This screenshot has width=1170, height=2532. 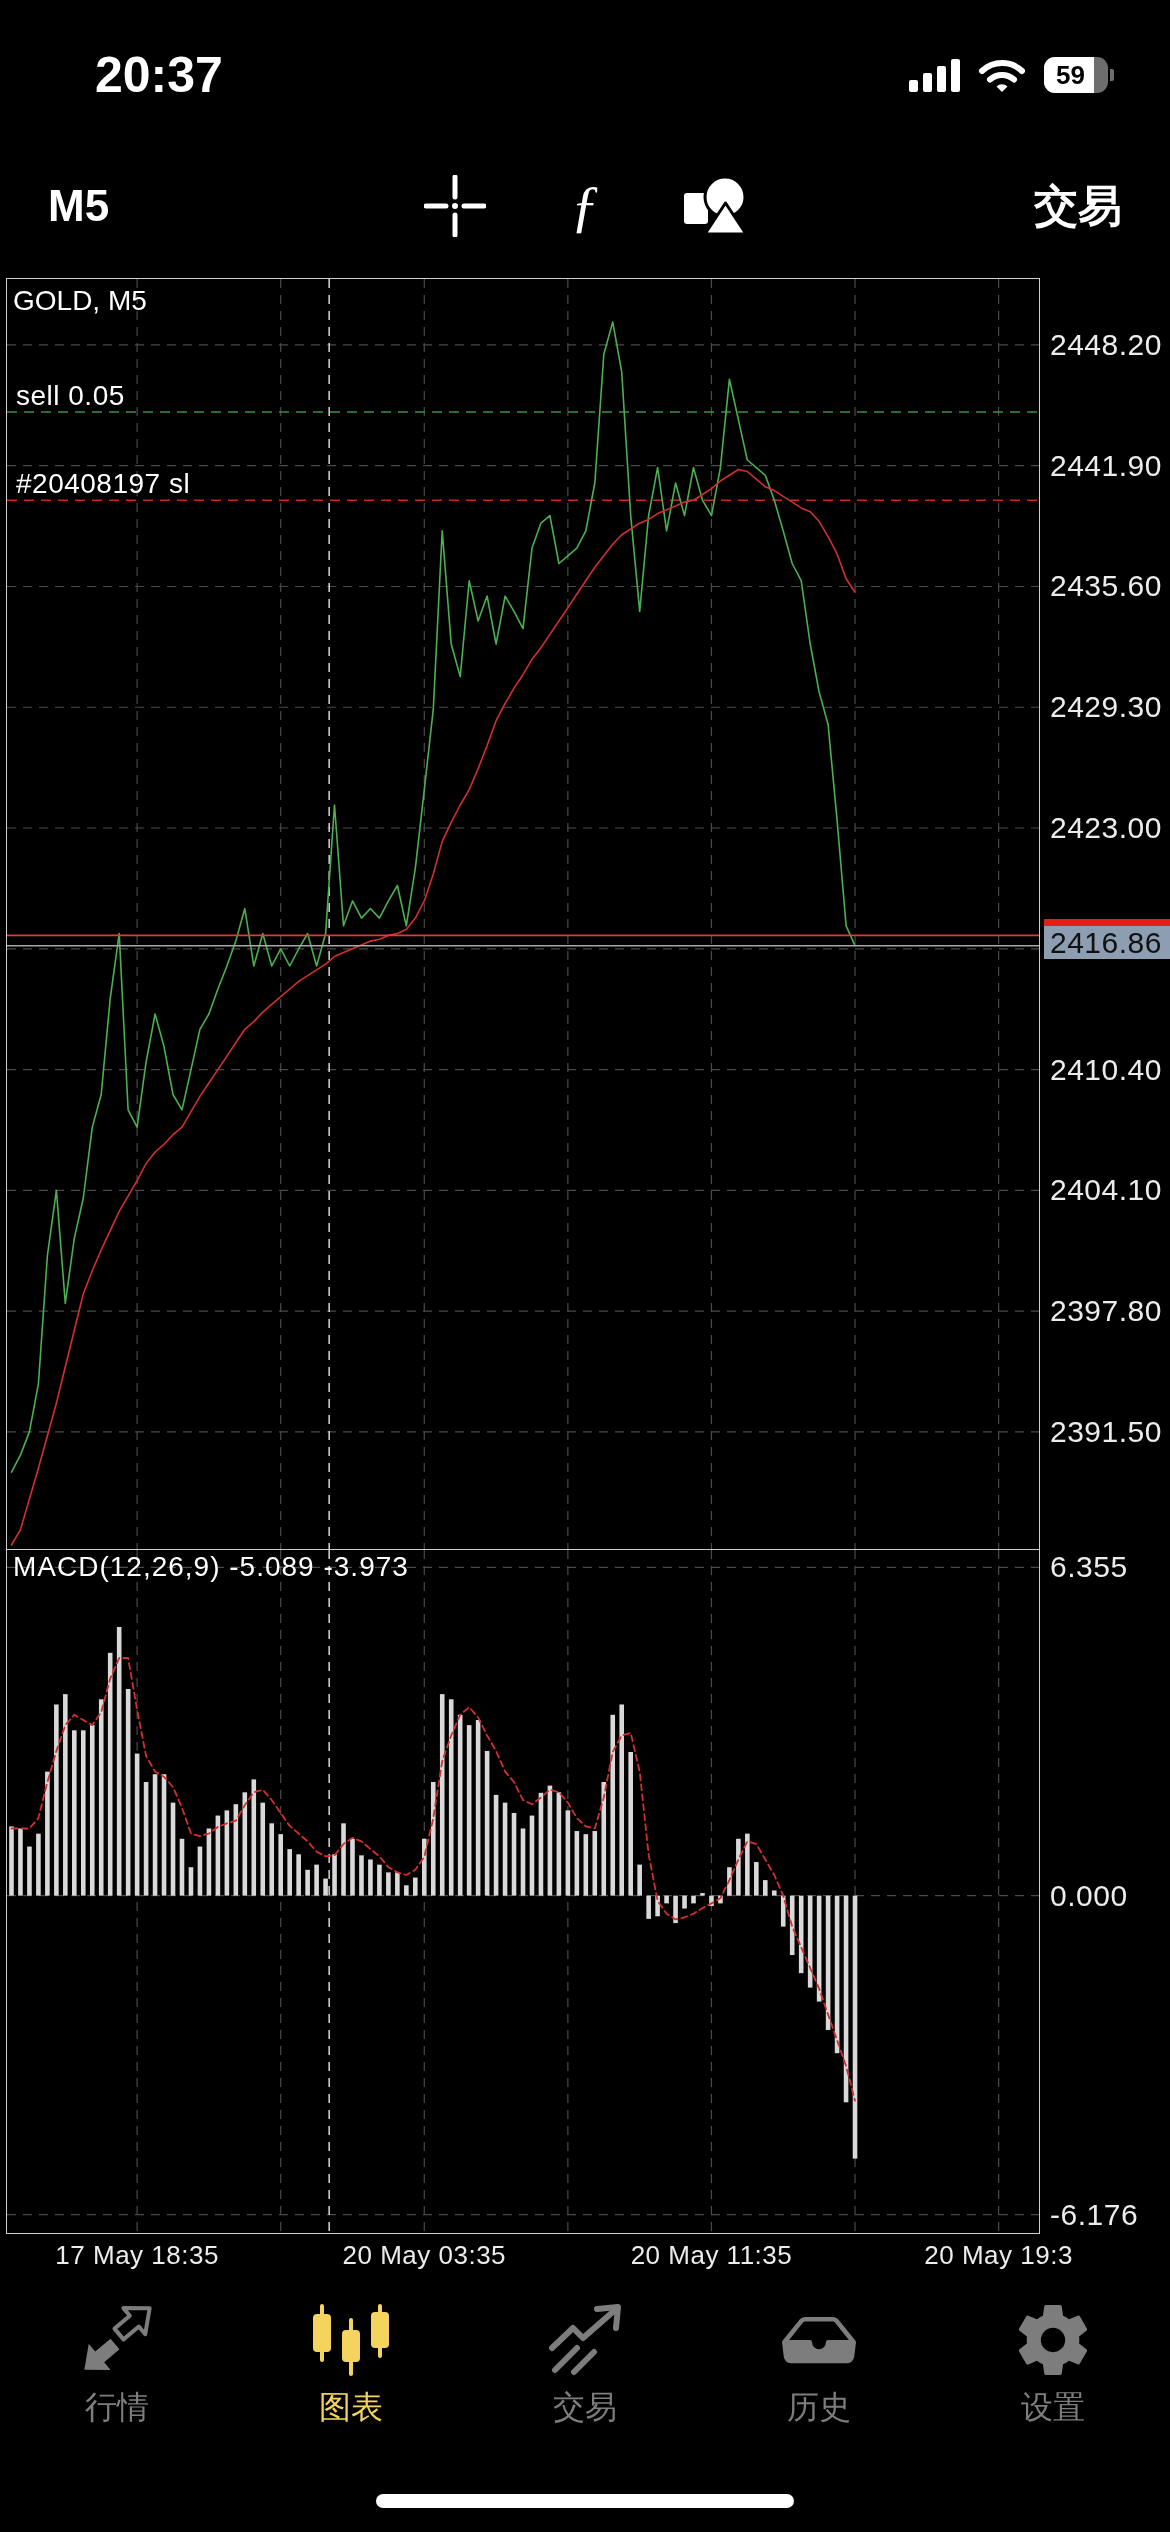 I want to click on price-axis-label: 2397.80, so click(x=1106, y=1311).